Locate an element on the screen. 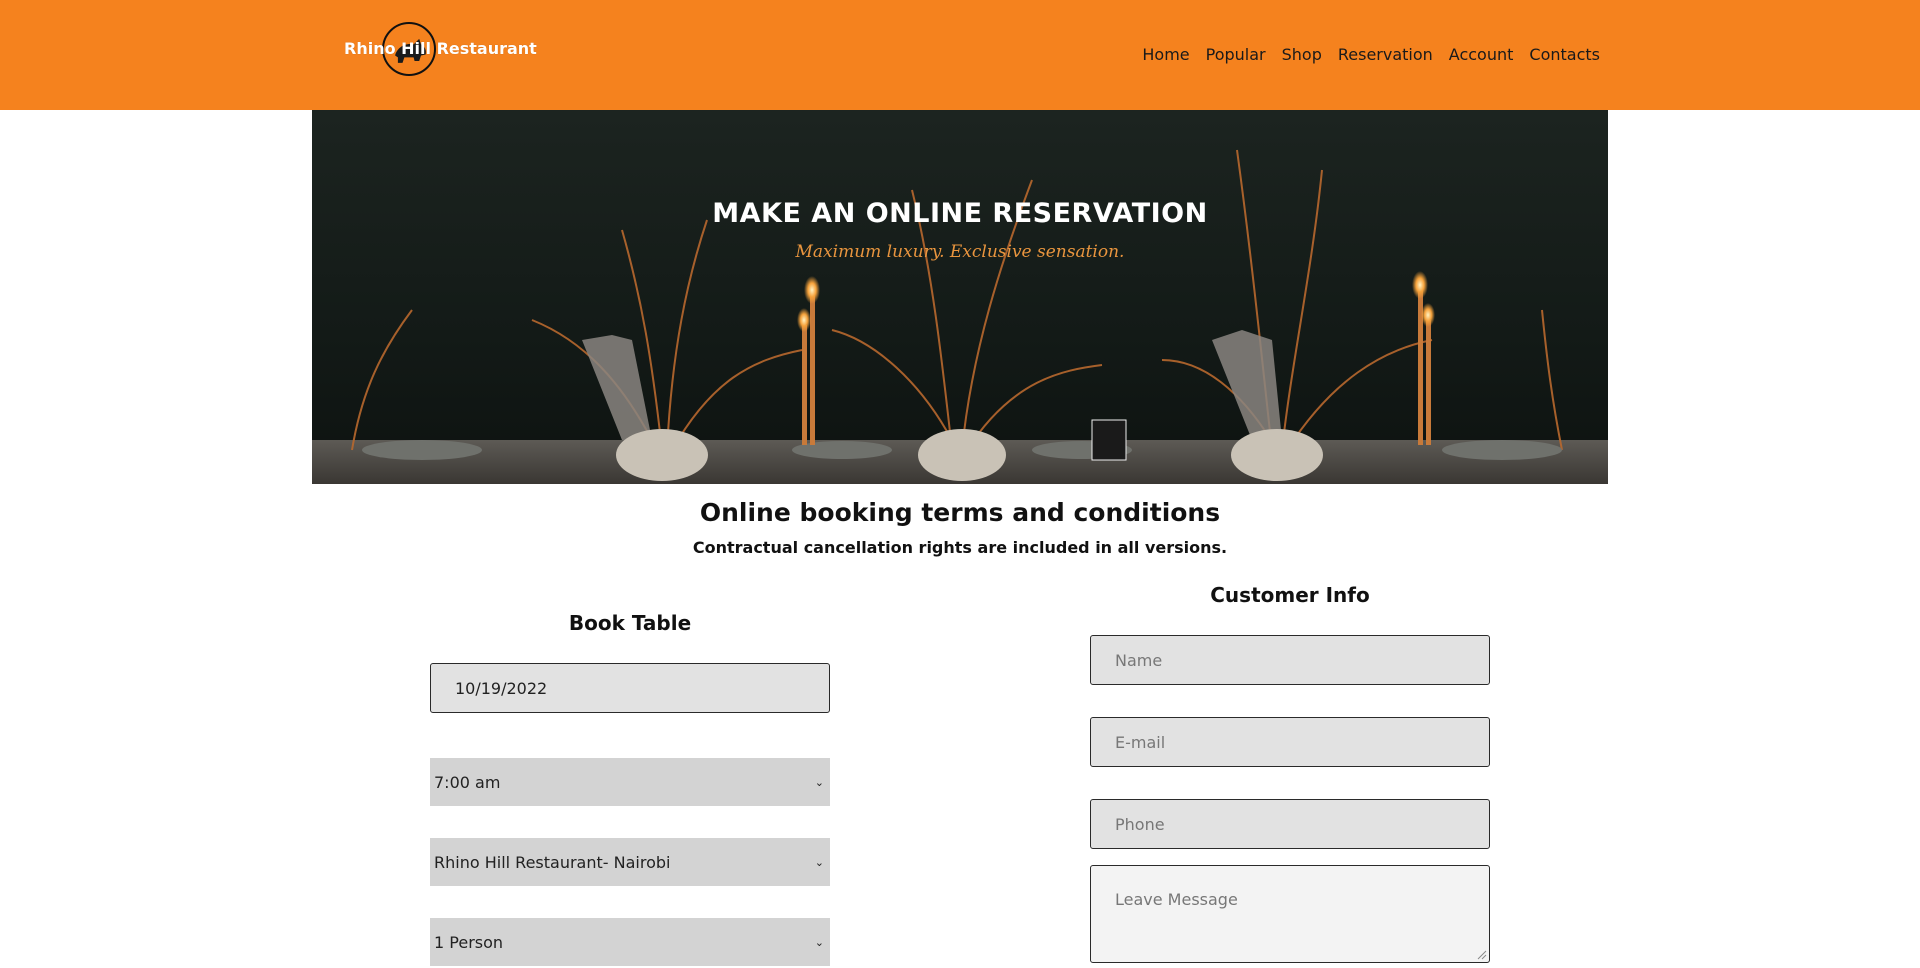 The image size is (1920, 968). message-placeholder: Leave Message is located at coordinates (1176, 899).